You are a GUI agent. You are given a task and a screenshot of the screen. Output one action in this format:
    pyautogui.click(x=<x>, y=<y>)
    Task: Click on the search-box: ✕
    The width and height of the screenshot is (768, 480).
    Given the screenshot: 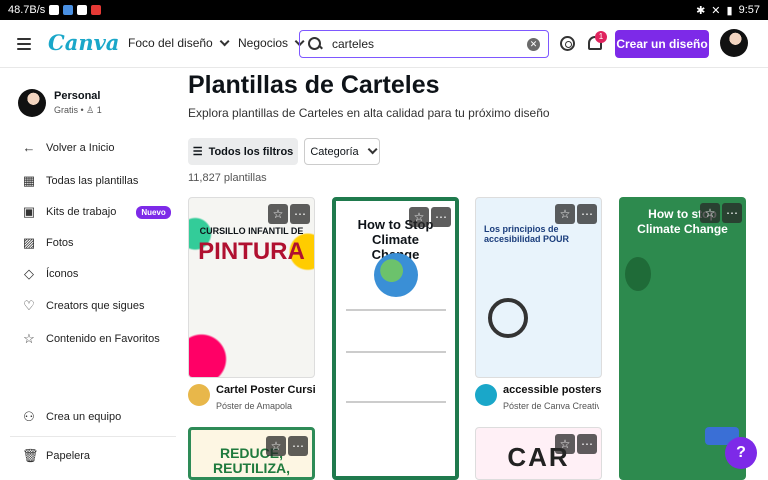 What is the action you would take?
    pyautogui.click(x=424, y=44)
    